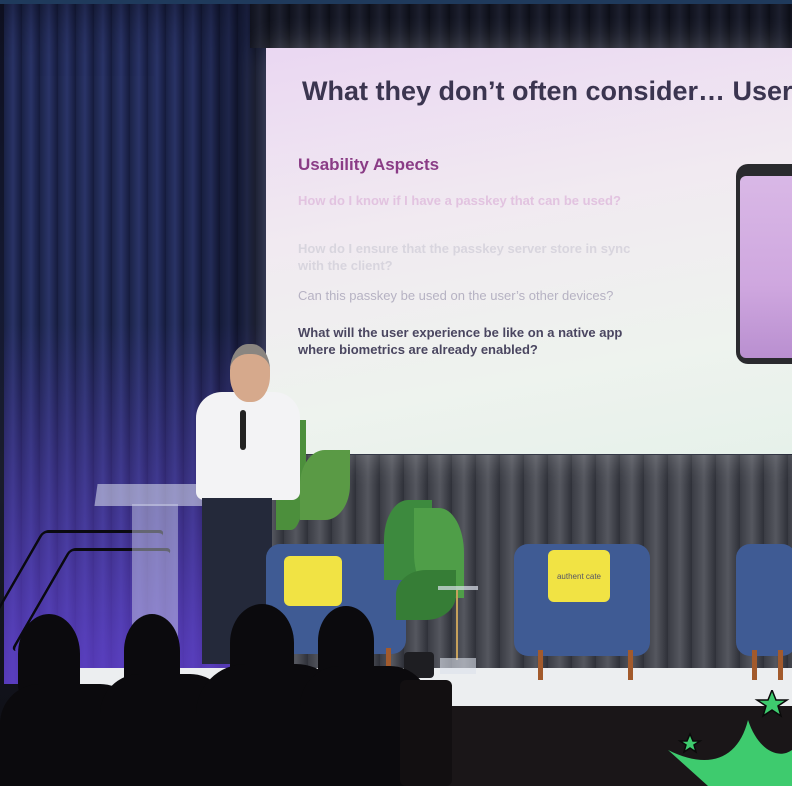  What do you see at coordinates (426, 733) in the screenshot?
I see `audience-chair` at bounding box center [426, 733].